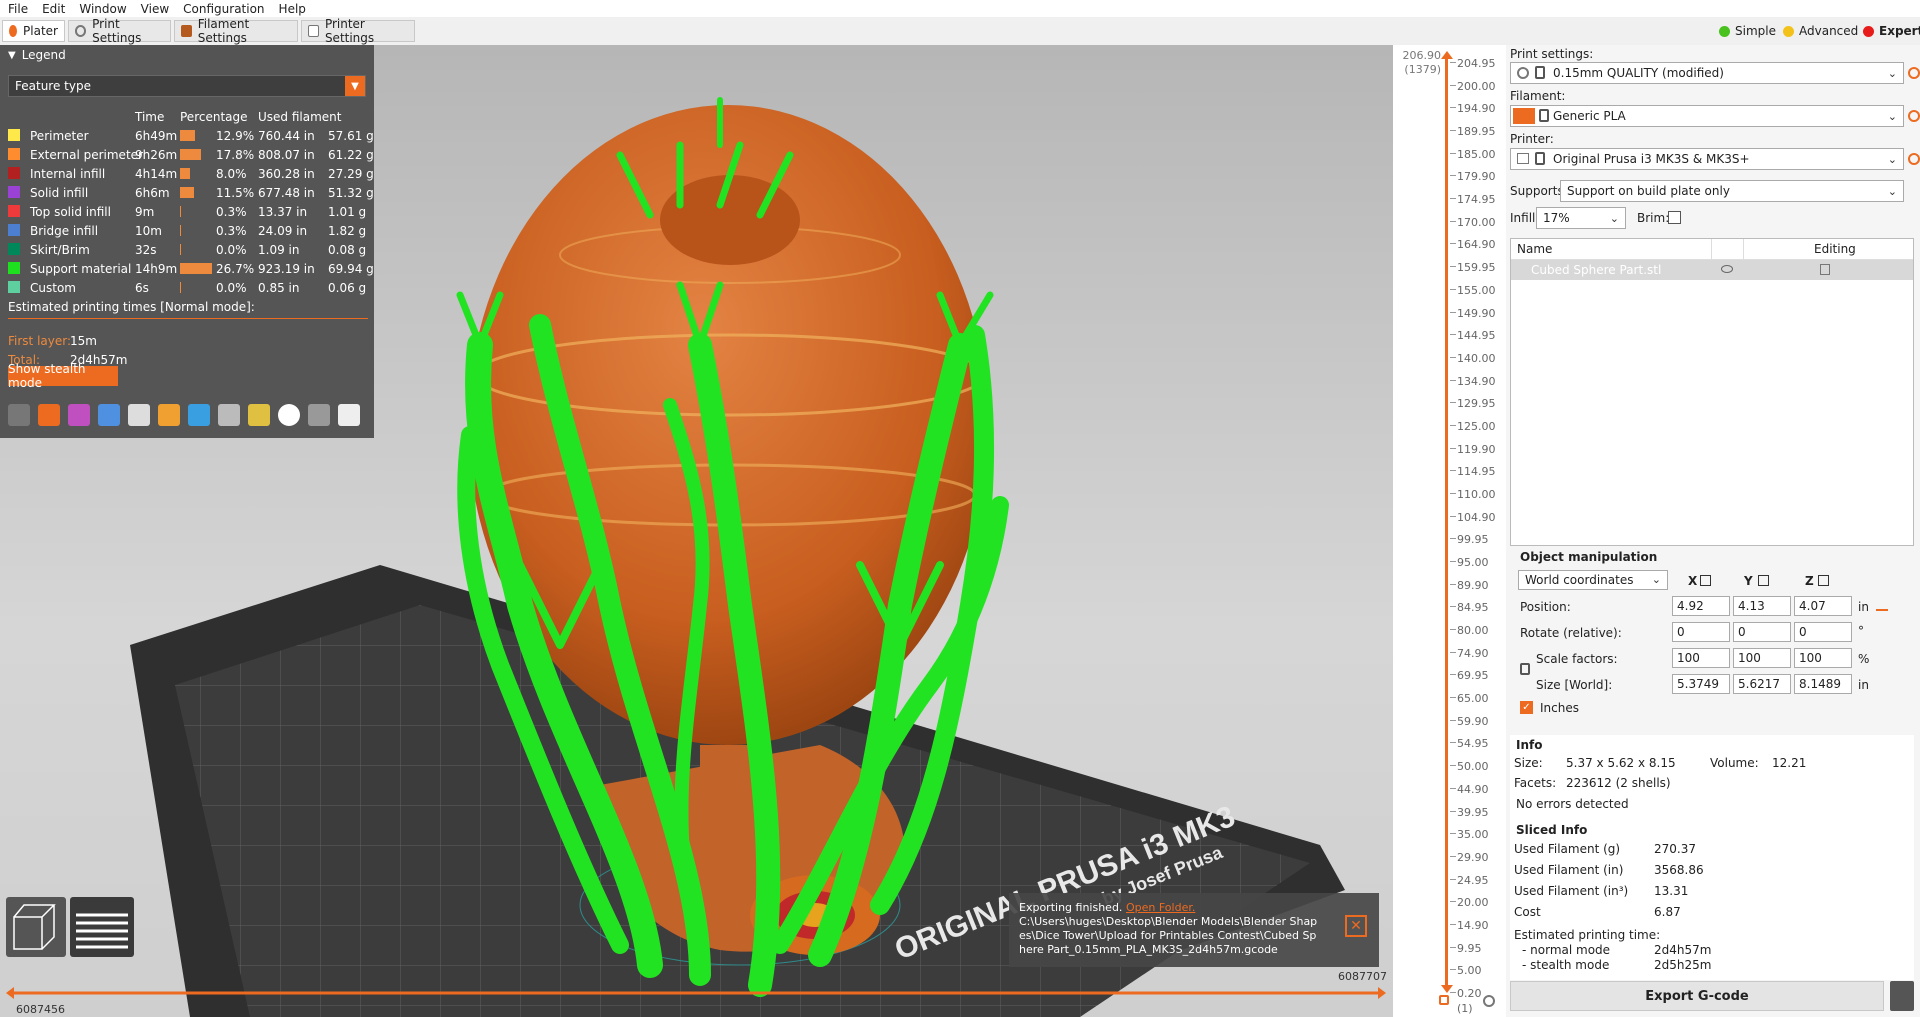  Describe the element at coordinates (1763, 580) in the screenshot. I see `drop-y-icon` at that location.